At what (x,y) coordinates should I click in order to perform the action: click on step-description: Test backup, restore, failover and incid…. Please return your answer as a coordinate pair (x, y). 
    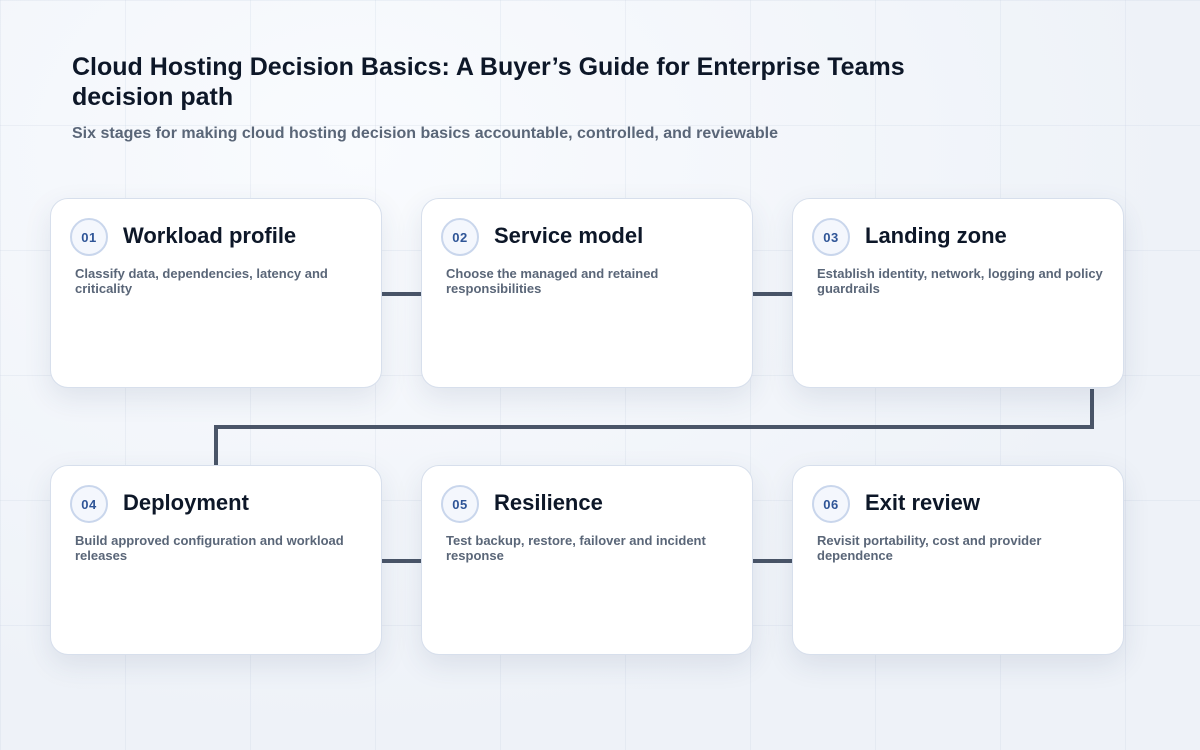
    Looking at the image, I should click on (576, 548).